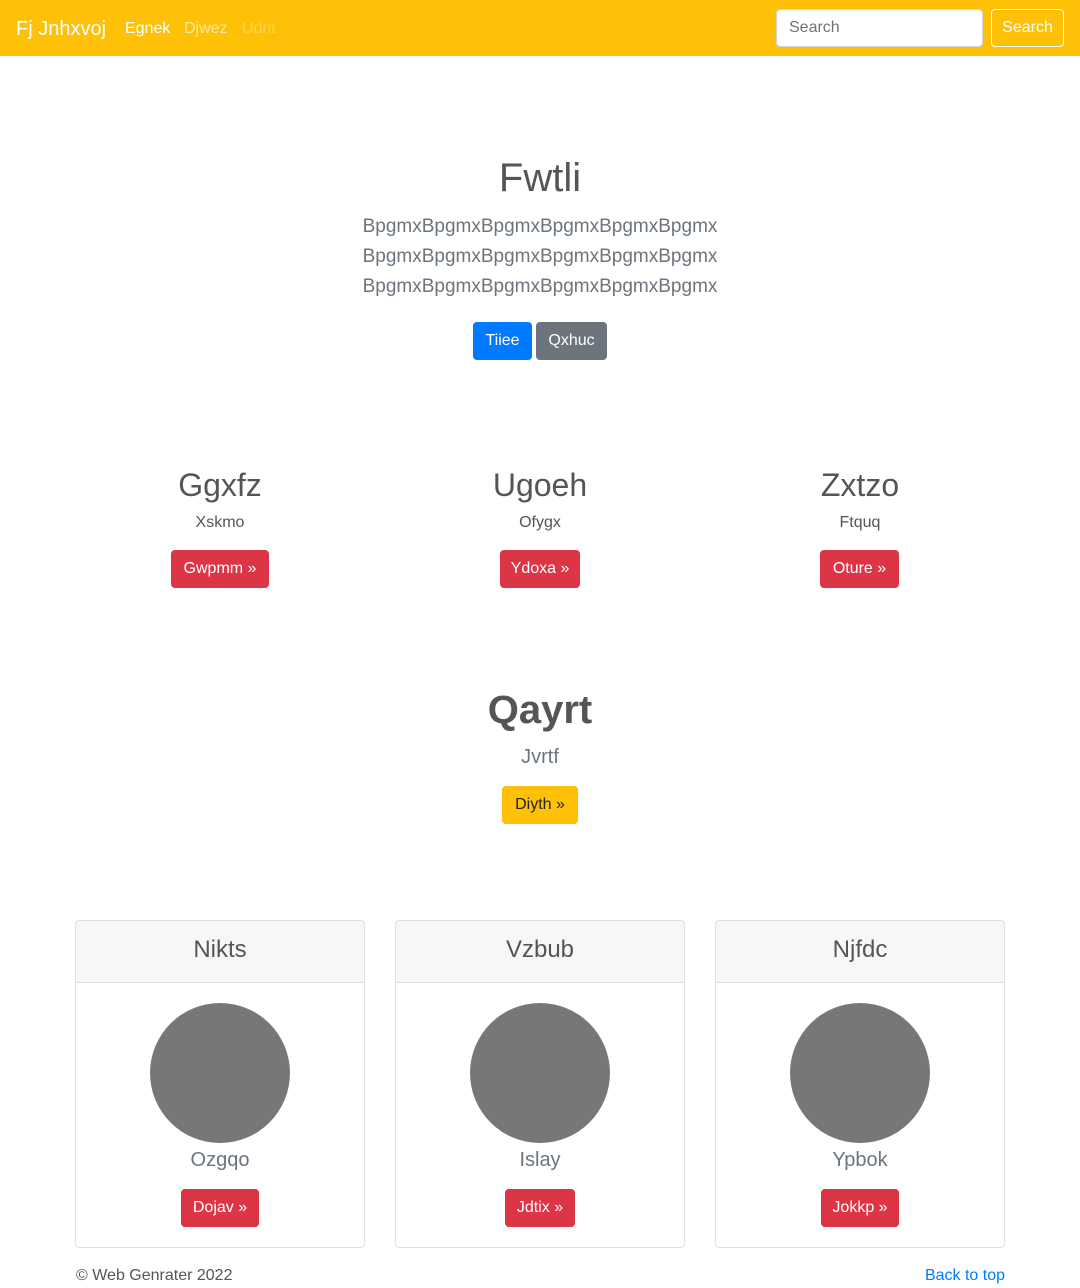 The width and height of the screenshot is (1080, 1288). What do you see at coordinates (540, 569) in the screenshot?
I see `column-button: Ydoxa »` at bounding box center [540, 569].